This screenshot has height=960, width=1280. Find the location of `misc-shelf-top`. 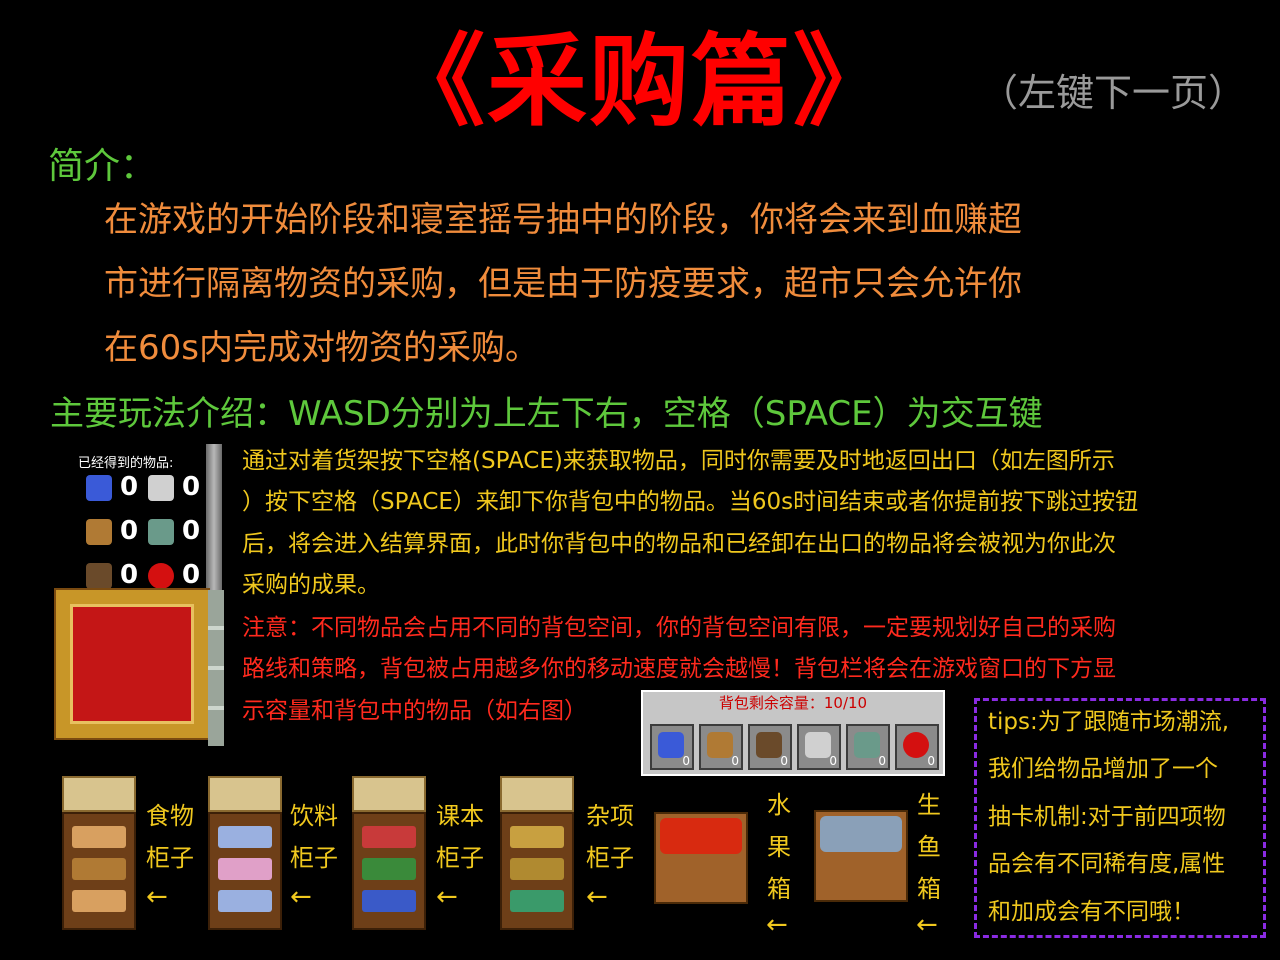

misc-shelf-top is located at coordinates (537, 794).